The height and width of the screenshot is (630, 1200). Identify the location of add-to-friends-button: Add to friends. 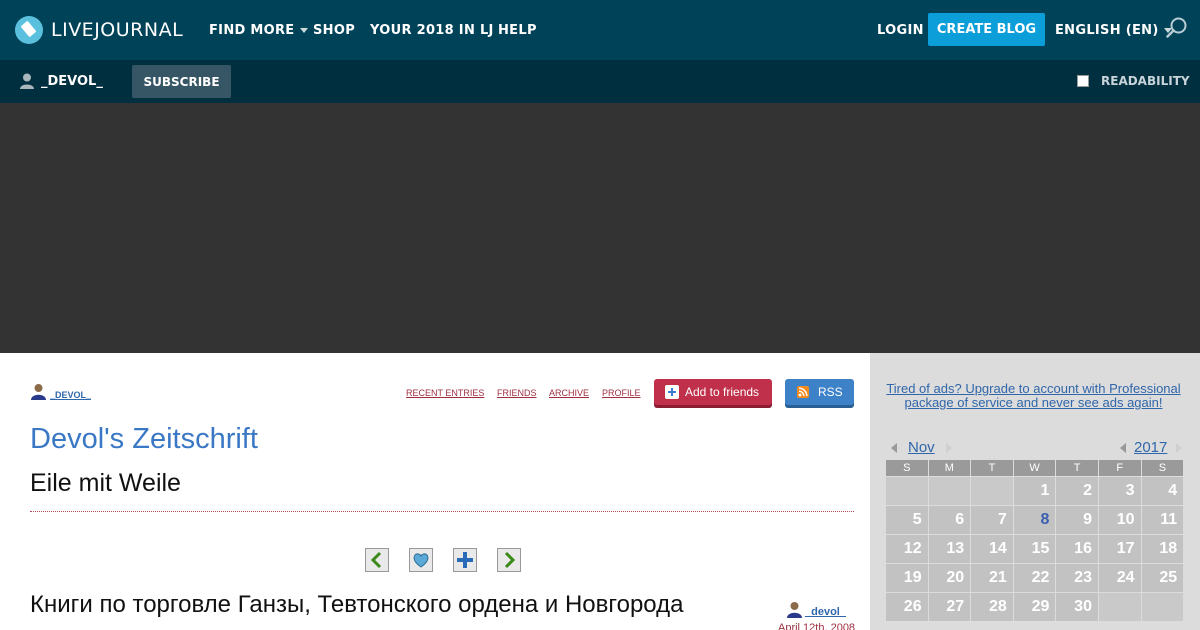
(713, 392).